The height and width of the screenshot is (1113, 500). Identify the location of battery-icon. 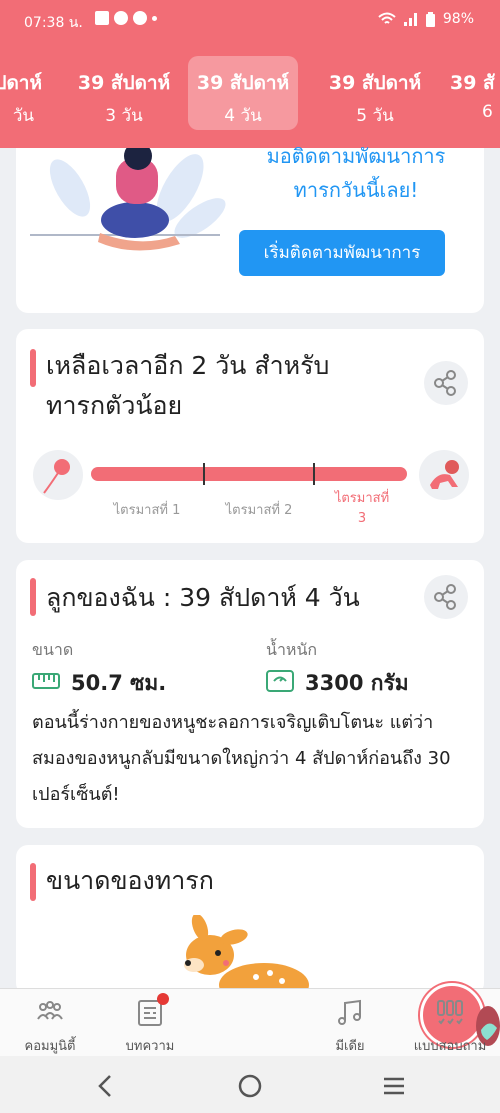
(430, 19).